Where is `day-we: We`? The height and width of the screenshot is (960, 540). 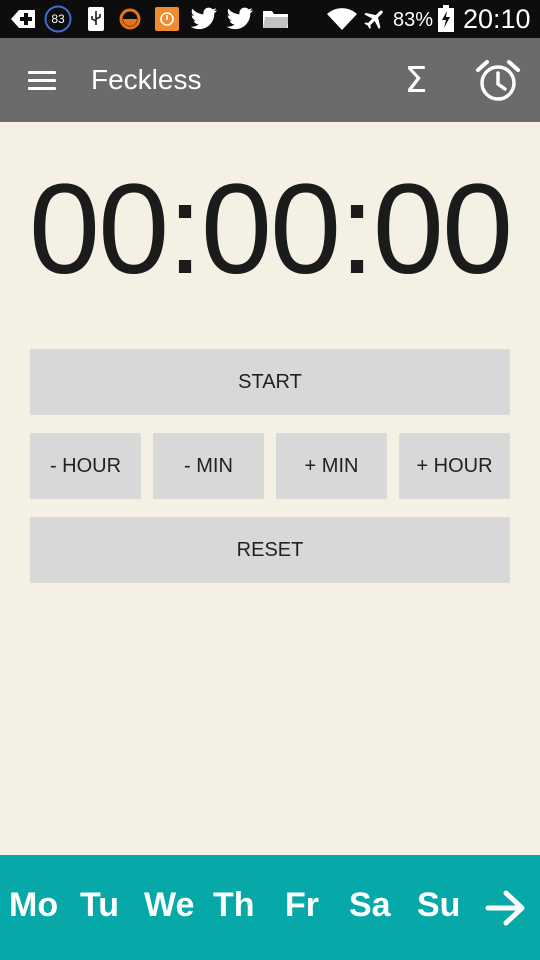 day-we: We is located at coordinates (169, 905).